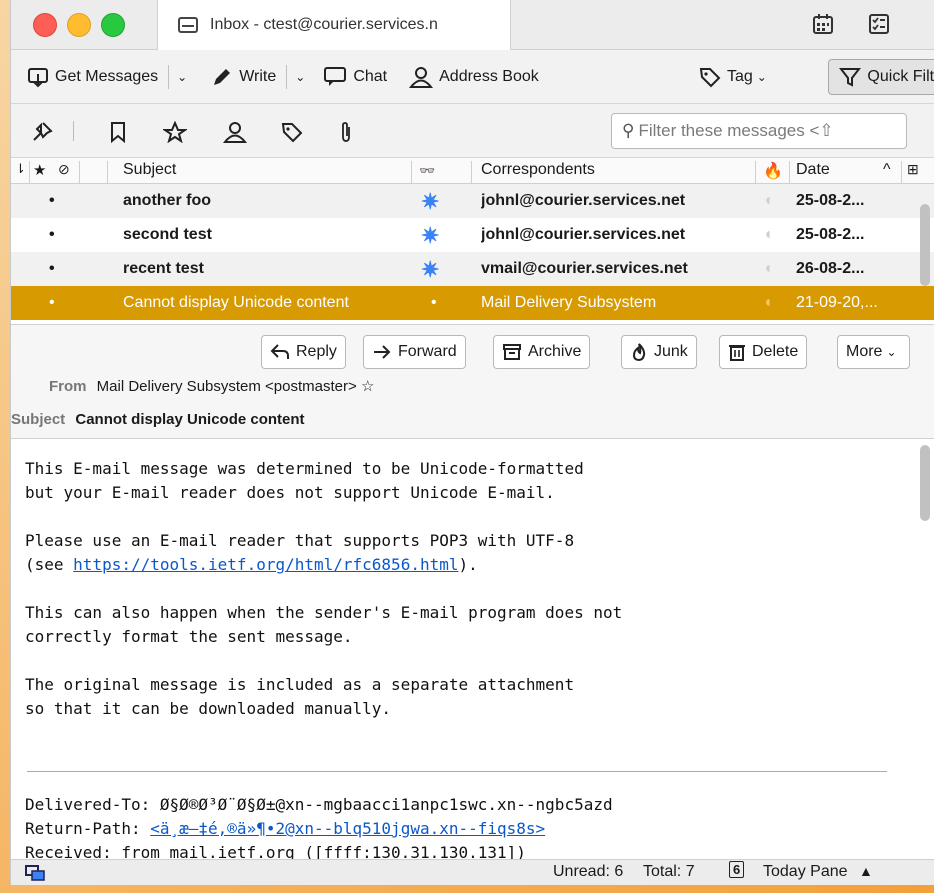 This screenshot has width=934, height=893. Describe the element at coordinates (736, 130) in the screenshot. I see `filter-placeholder: Filter these messages <⇧` at that location.